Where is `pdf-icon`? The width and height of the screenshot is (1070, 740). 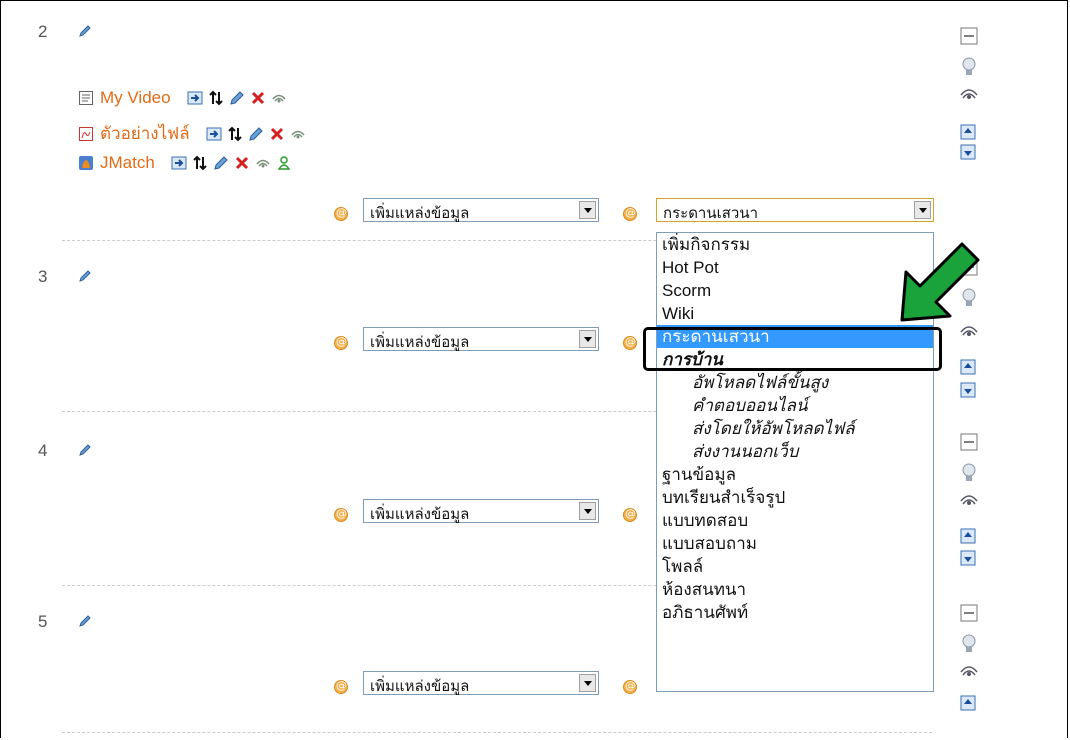 pdf-icon is located at coordinates (86, 134).